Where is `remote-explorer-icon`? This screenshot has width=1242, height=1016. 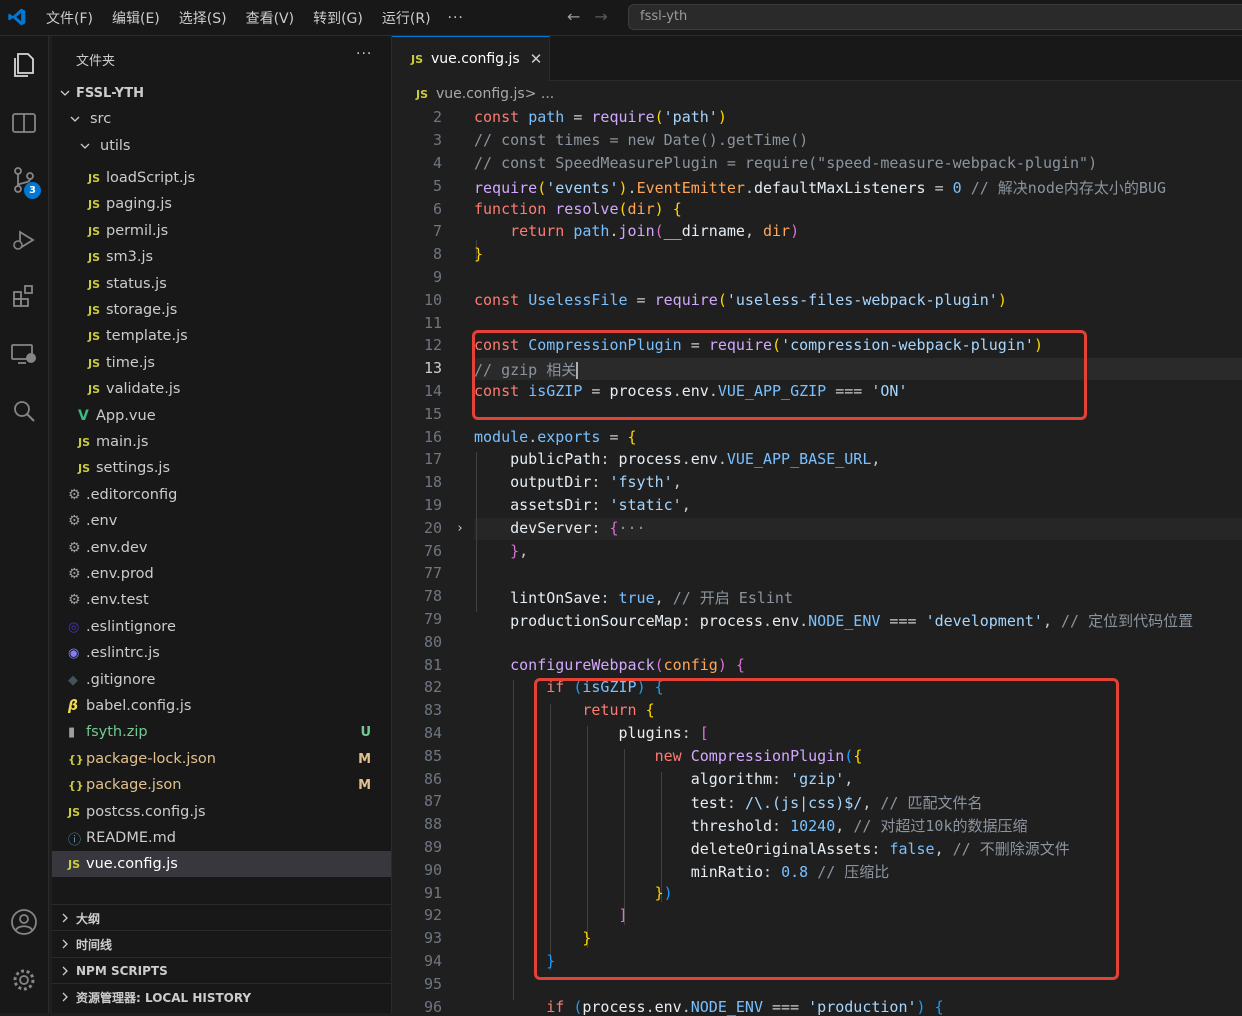
remote-explorer-icon is located at coordinates (24, 354).